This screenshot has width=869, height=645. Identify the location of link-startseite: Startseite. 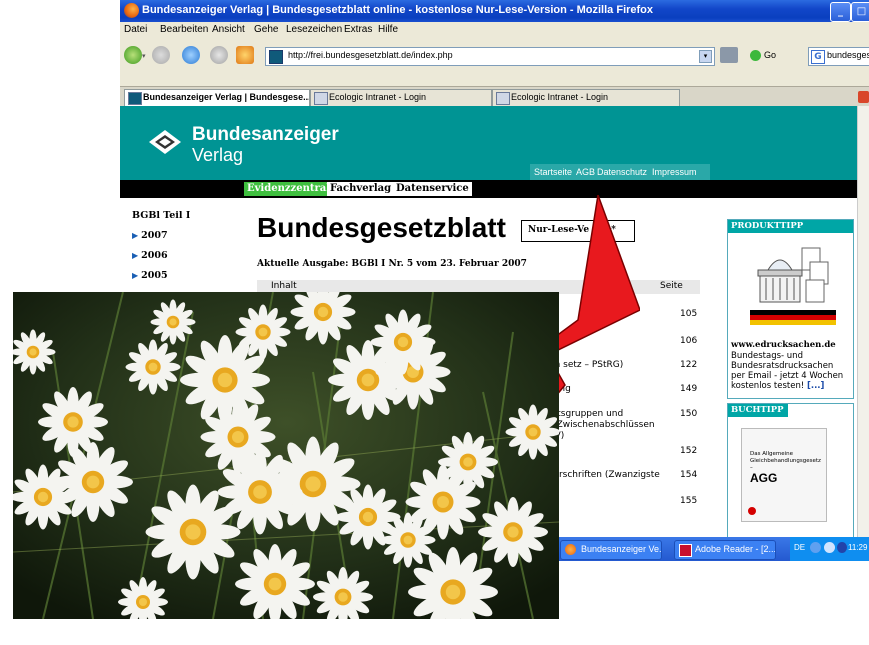
(553, 172).